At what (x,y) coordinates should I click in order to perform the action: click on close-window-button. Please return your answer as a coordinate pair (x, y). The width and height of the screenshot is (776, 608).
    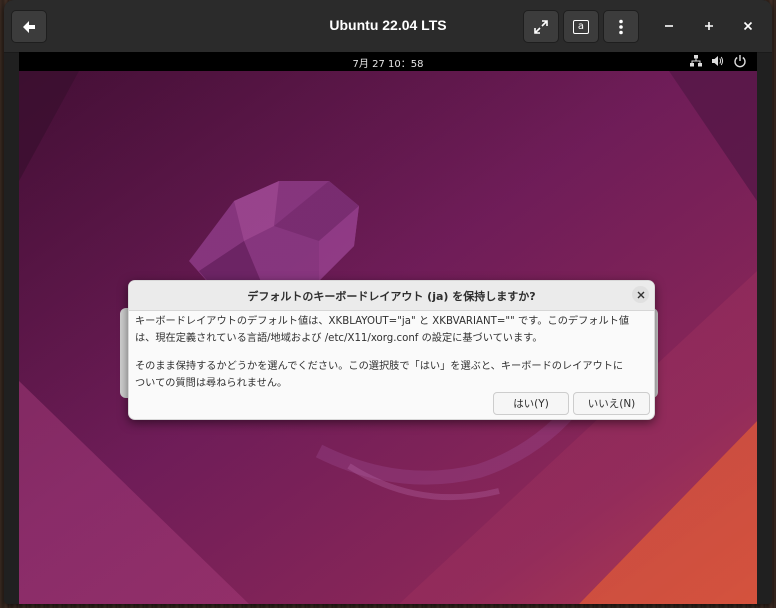
    Looking at the image, I should click on (748, 26).